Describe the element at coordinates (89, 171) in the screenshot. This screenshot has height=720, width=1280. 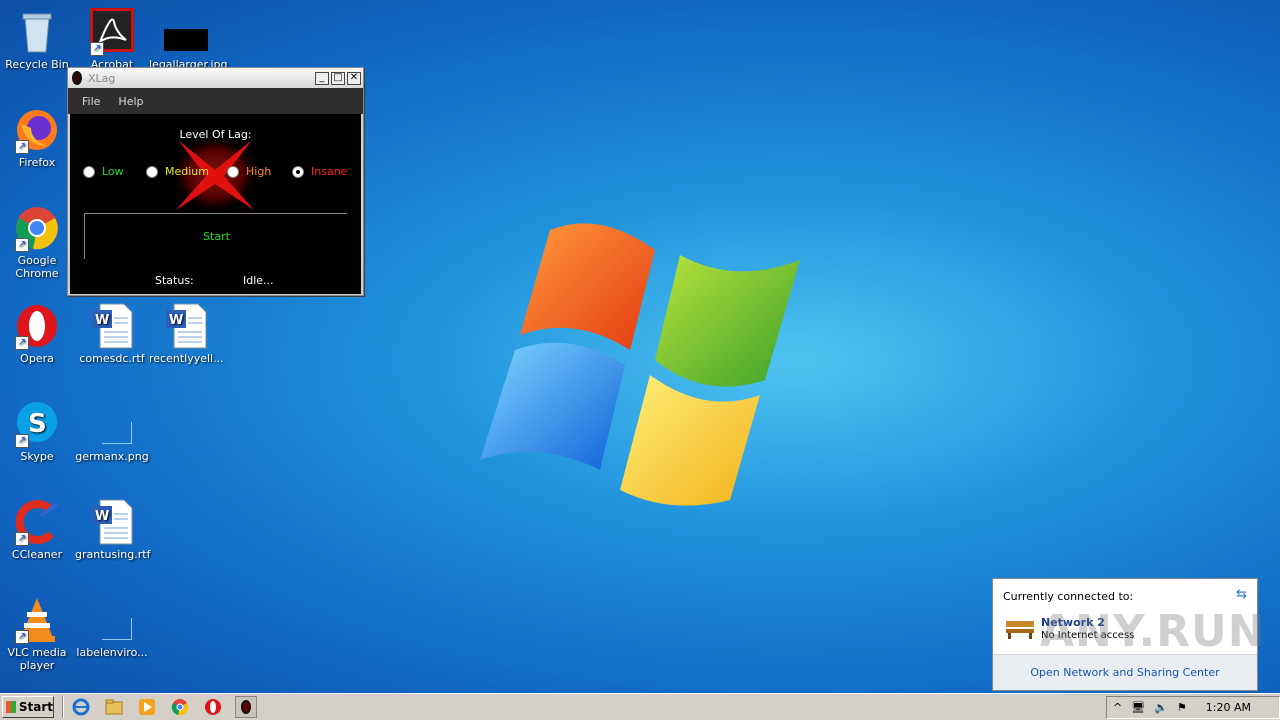
I see `radio-low-button` at that location.